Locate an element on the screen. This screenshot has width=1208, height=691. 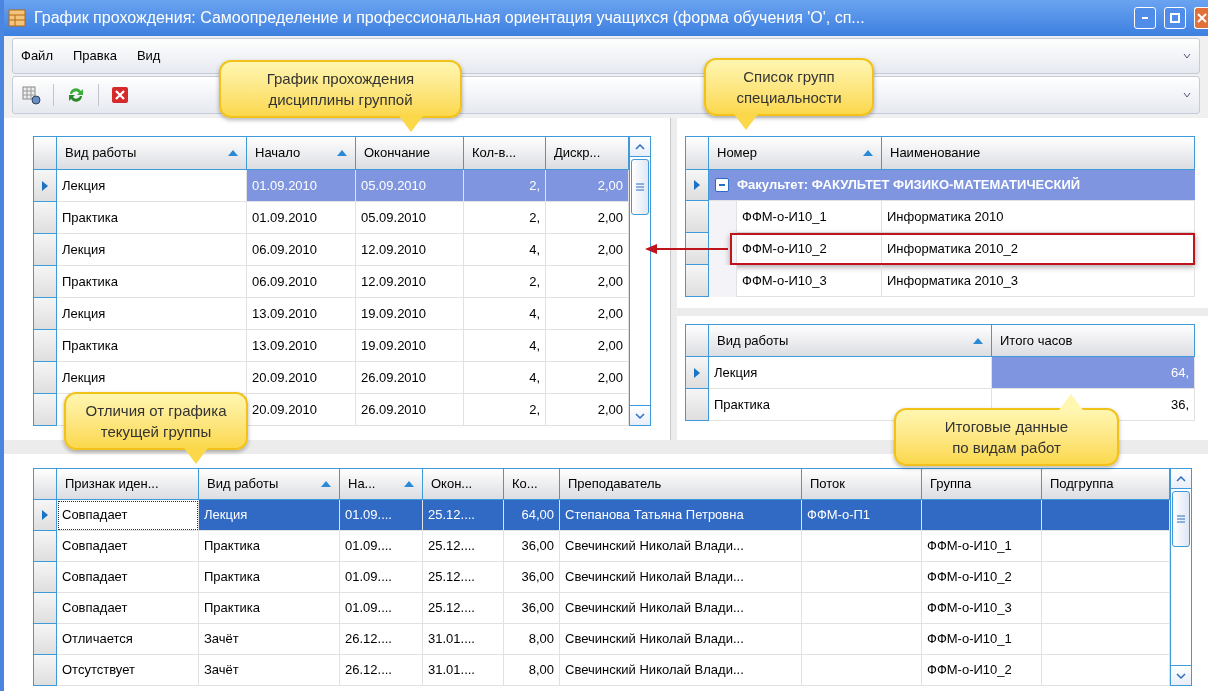
column-header: Номер is located at coordinates (795, 153).